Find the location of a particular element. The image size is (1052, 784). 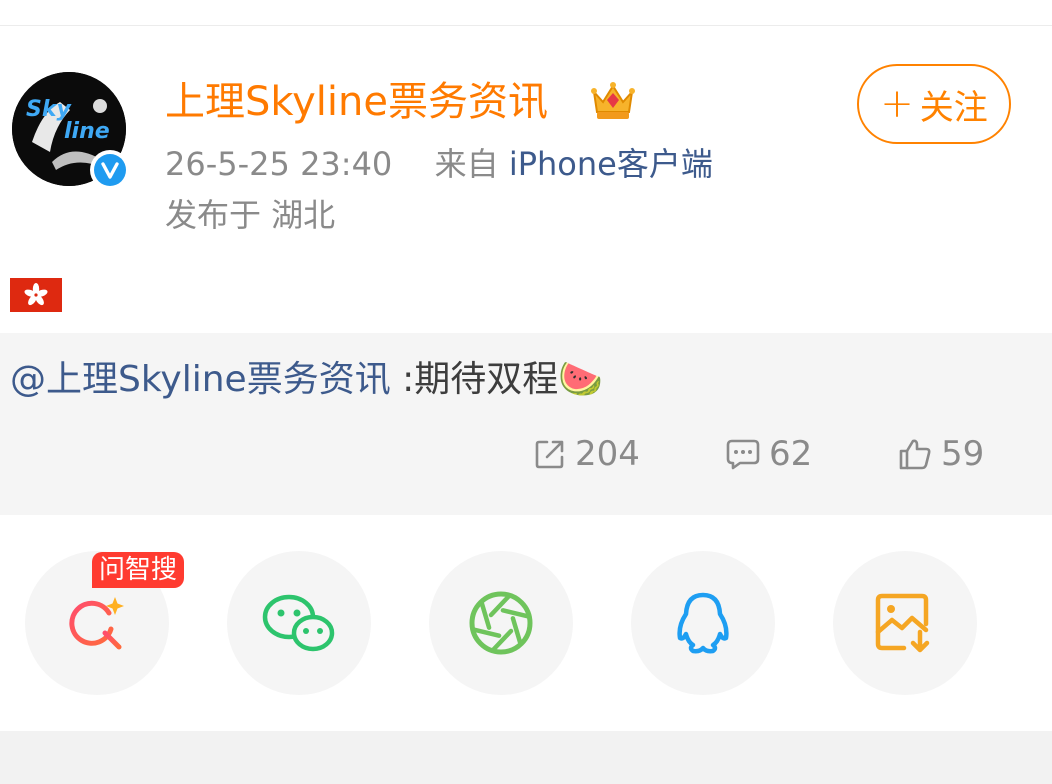

save-image-icon is located at coordinates (902, 623).